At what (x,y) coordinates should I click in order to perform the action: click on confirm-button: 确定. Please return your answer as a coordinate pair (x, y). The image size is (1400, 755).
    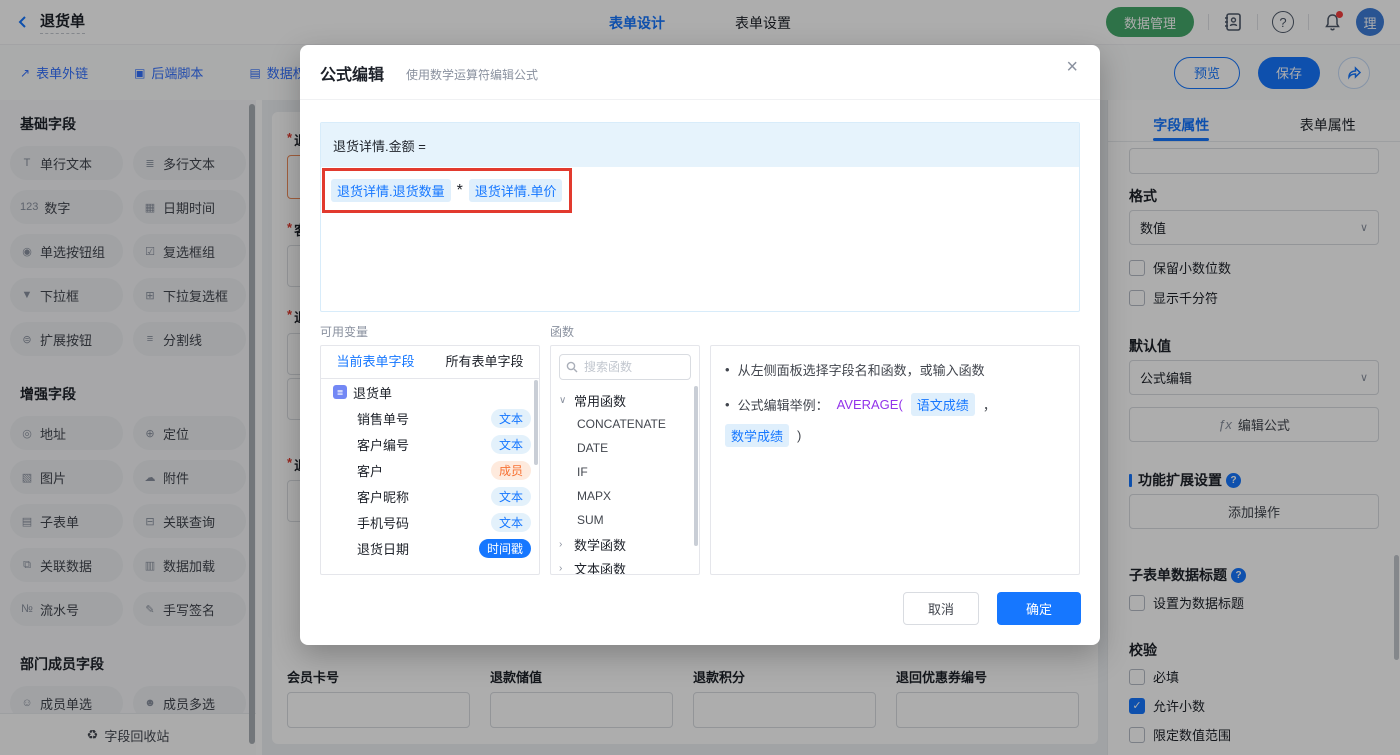
    Looking at the image, I should click on (1039, 608).